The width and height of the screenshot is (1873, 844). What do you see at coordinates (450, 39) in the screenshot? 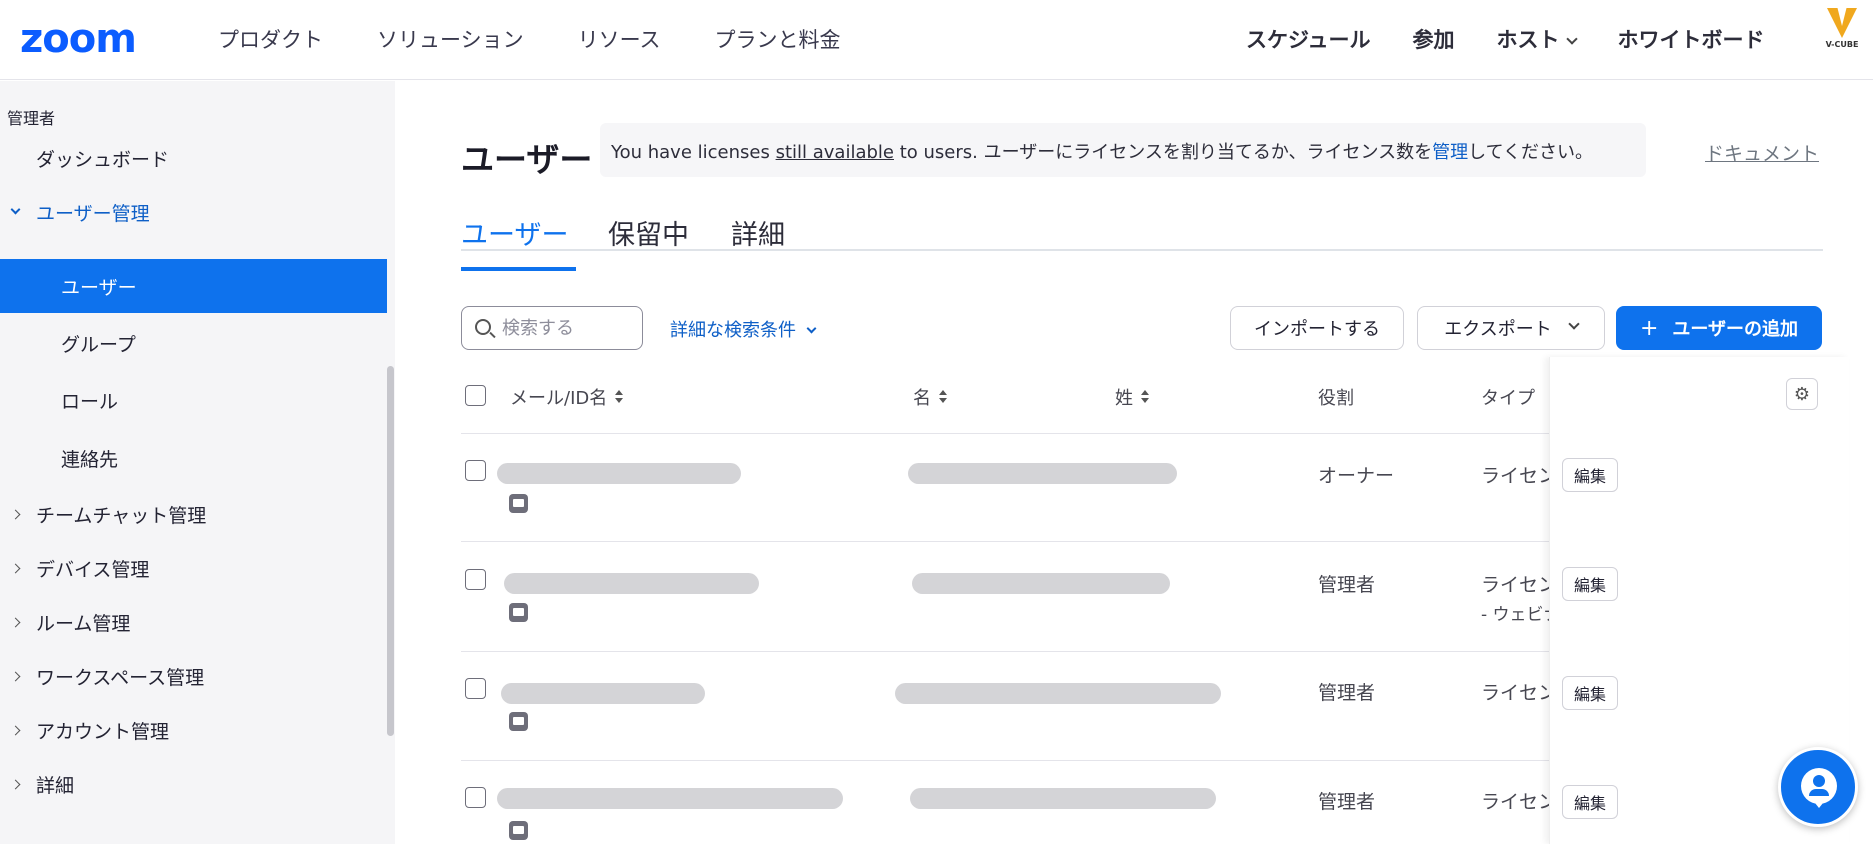
I see `nav-solutions: ソリューション` at bounding box center [450, 39].